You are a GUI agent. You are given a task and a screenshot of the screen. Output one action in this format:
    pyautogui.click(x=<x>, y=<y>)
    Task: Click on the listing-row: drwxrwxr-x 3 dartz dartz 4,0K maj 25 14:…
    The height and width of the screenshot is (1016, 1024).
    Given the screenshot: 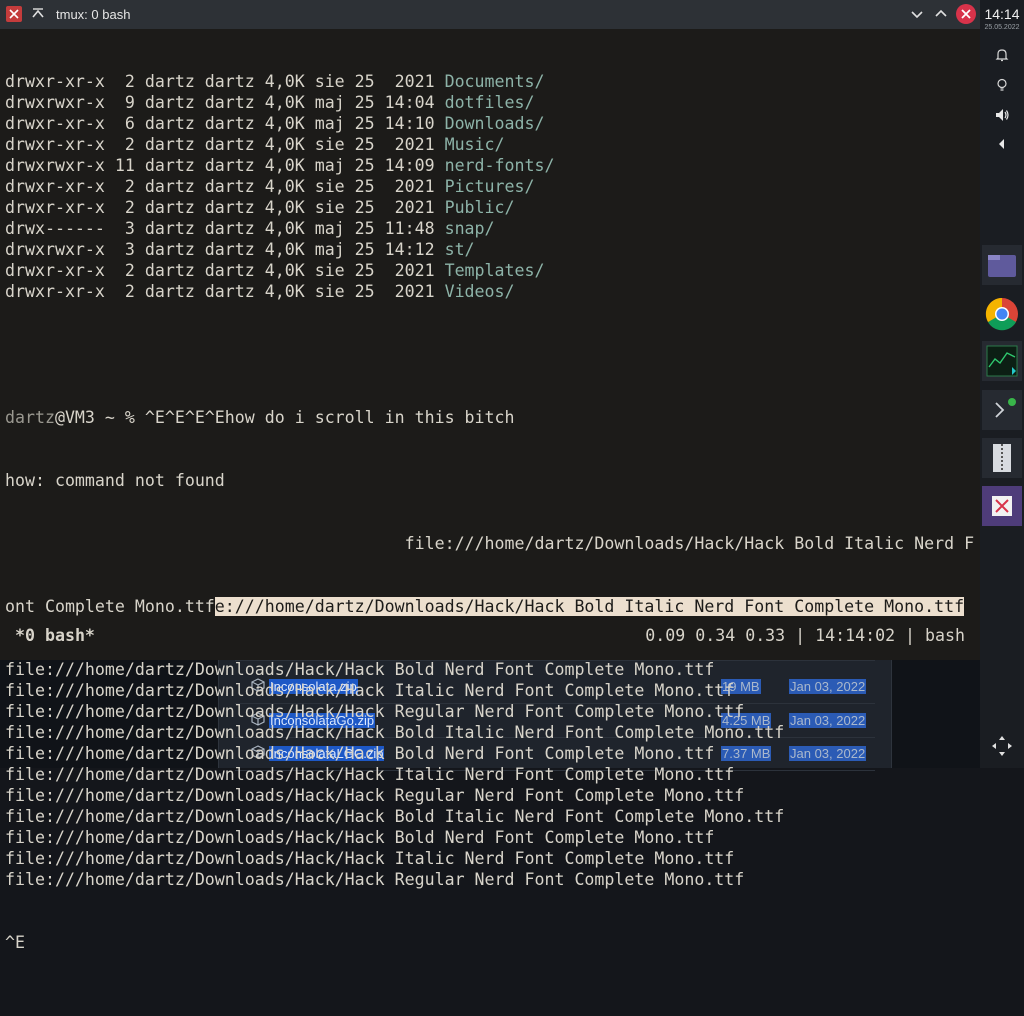 What is the action you would take?
    pyautogui.click(x=490, y=249)
    